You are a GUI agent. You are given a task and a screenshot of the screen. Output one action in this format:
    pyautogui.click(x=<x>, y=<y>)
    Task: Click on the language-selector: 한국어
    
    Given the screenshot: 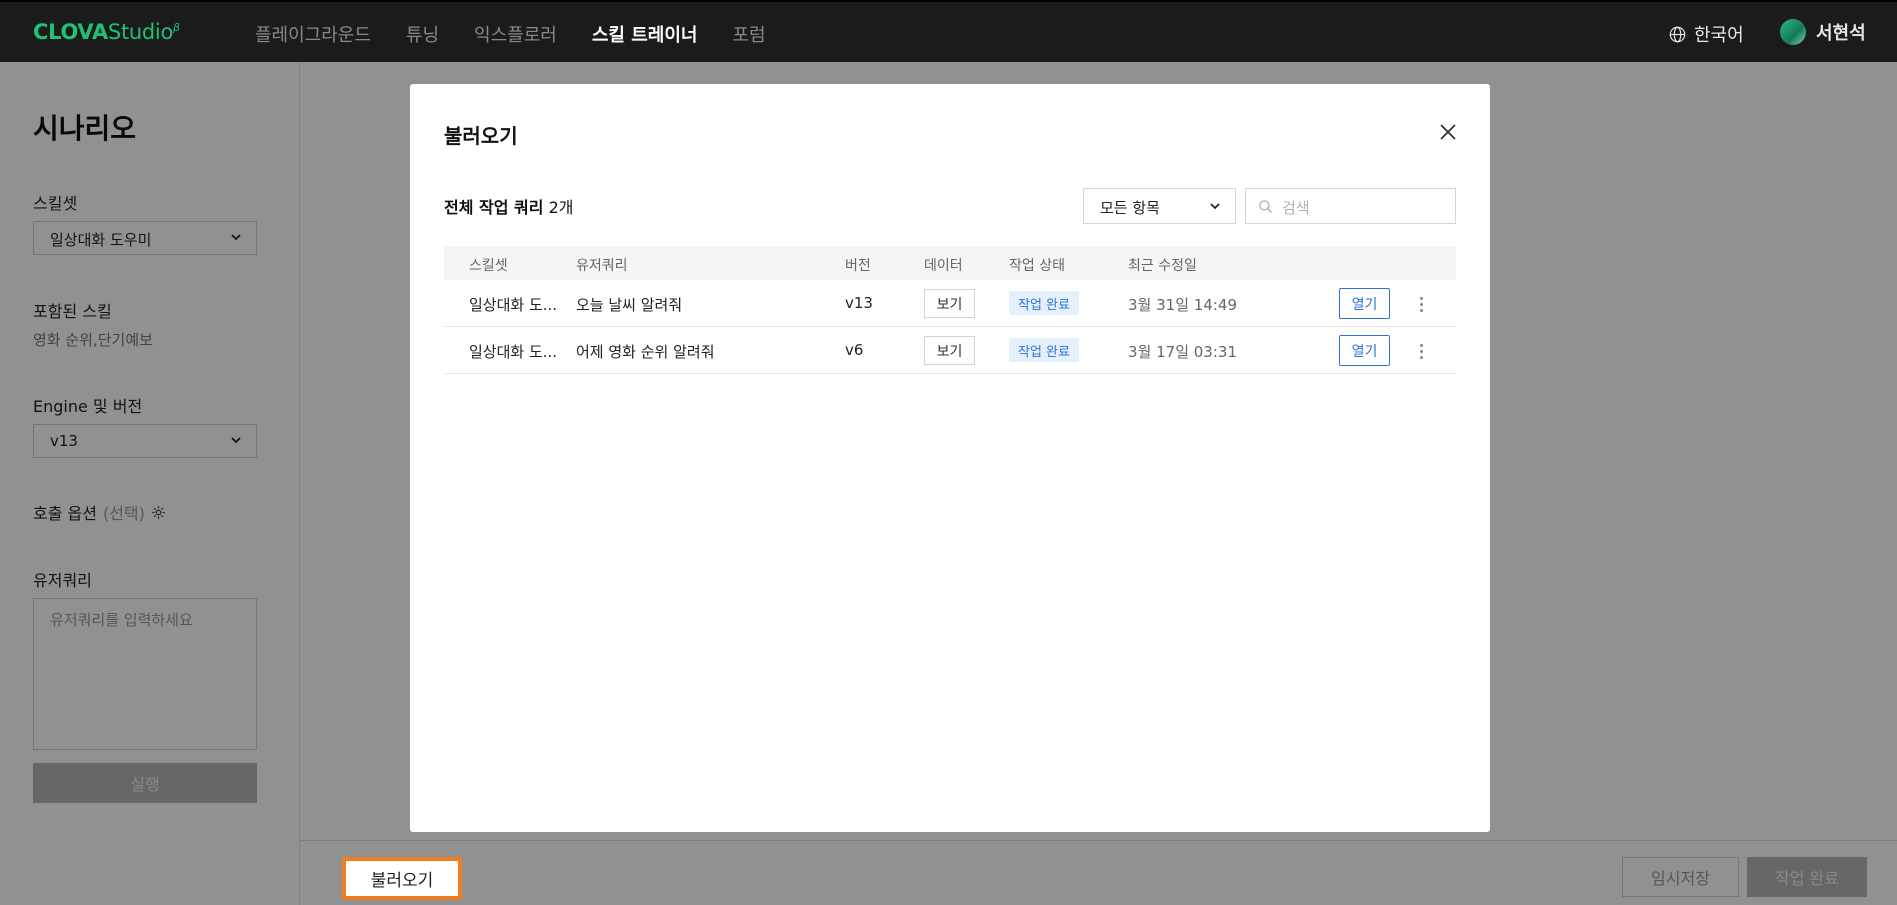 What is the action you would take?
    pyautogui.click(x=1706, y=34)
    